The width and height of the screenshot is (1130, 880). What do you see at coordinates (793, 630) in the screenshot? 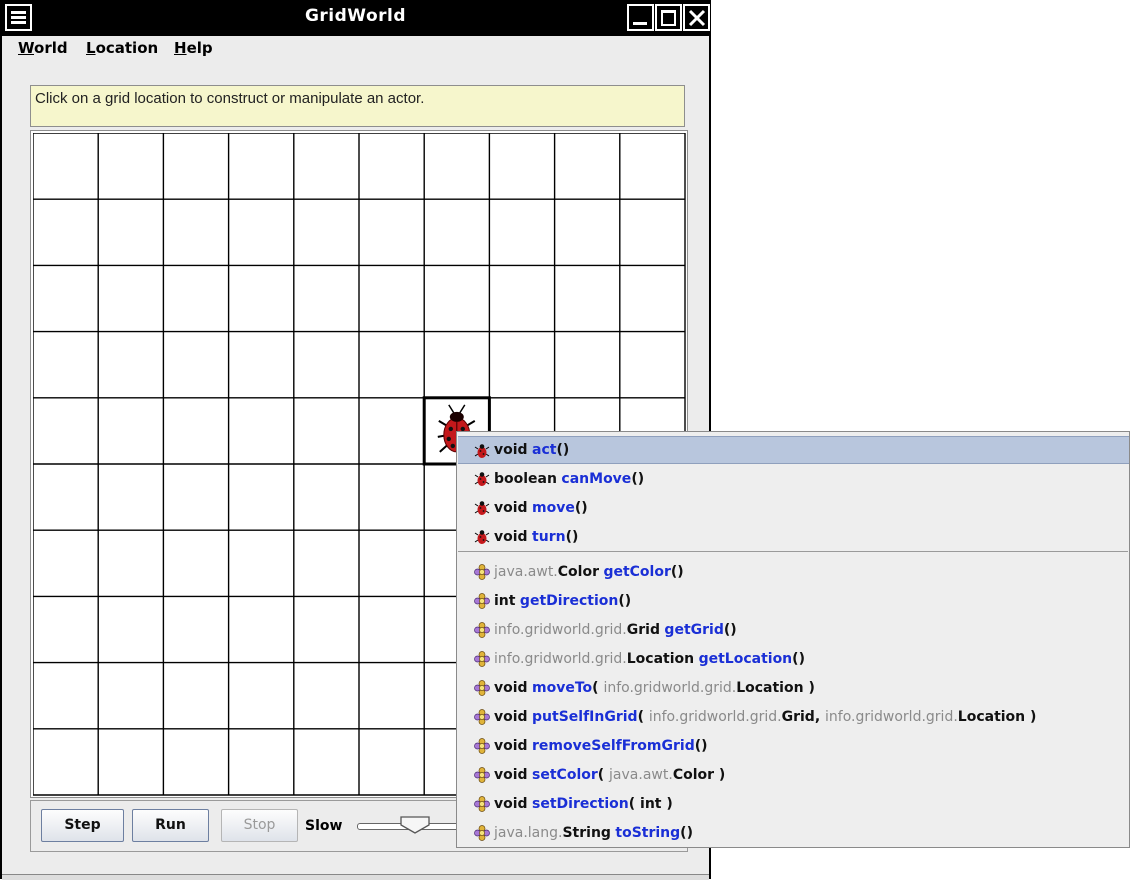
I see `popup-method-getGrid: info.gridworld.grid.Grid getGrid()` at bounding box center [793, 630].